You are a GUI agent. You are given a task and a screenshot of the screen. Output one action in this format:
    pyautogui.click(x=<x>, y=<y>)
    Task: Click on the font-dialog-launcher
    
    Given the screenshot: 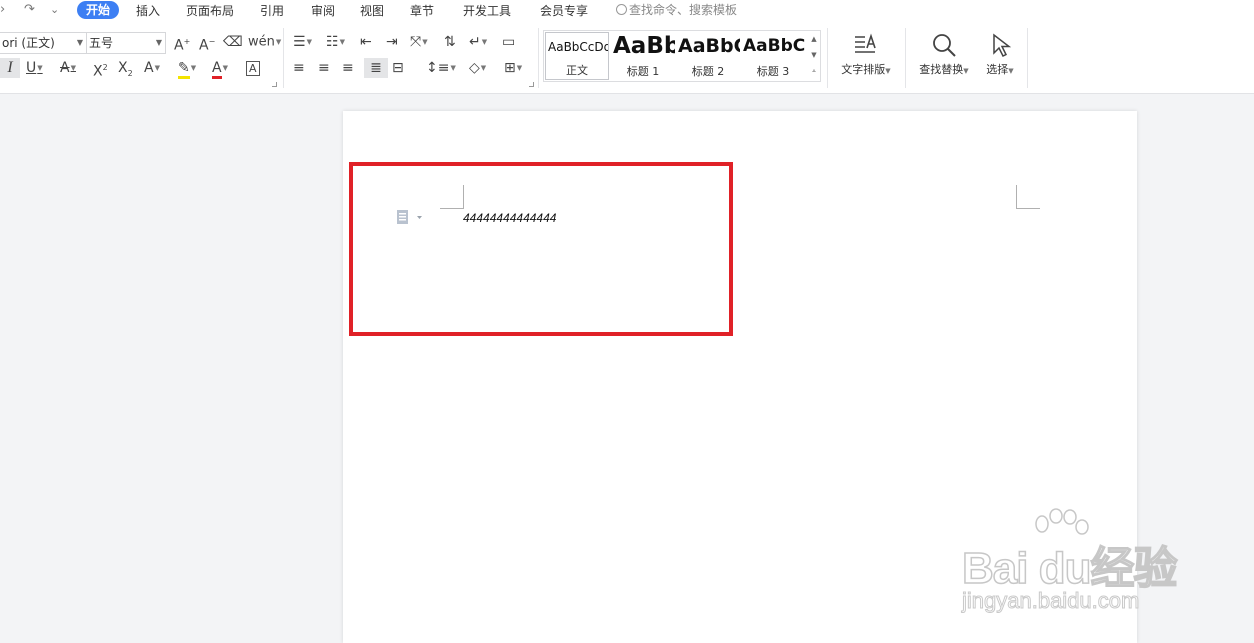 What is the action you would take?
    pyautogui.click(x=274, y=84)
    